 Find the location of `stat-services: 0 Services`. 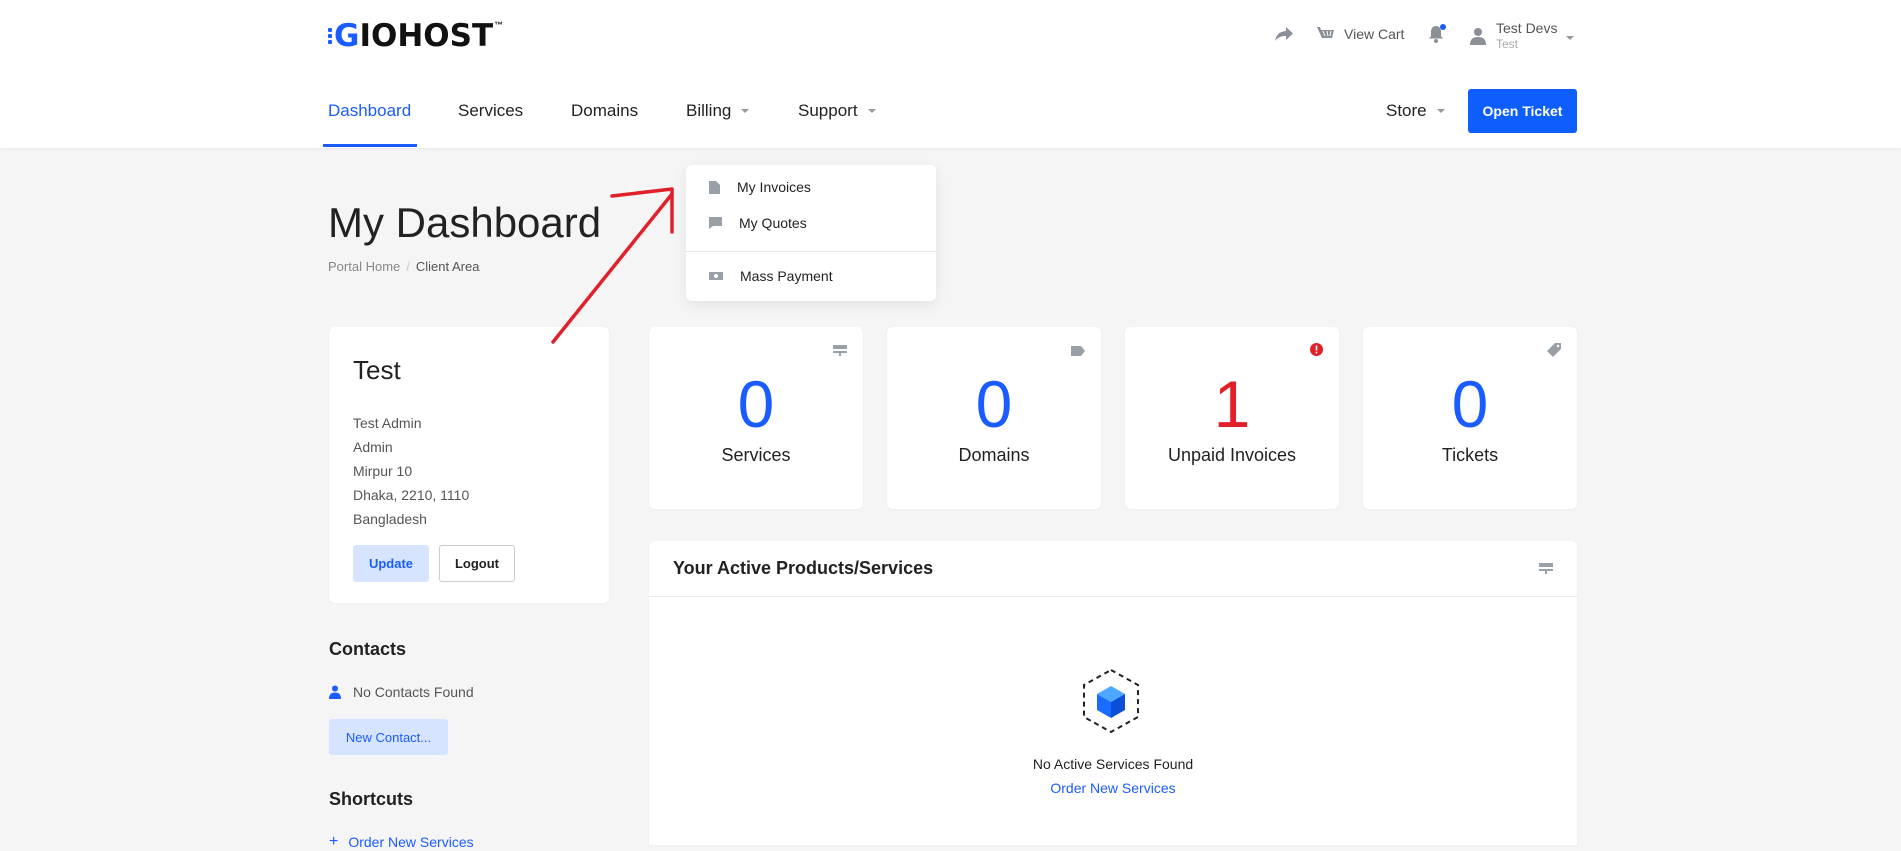

stat-services: 0 Services is located at coordinates (756, 418).